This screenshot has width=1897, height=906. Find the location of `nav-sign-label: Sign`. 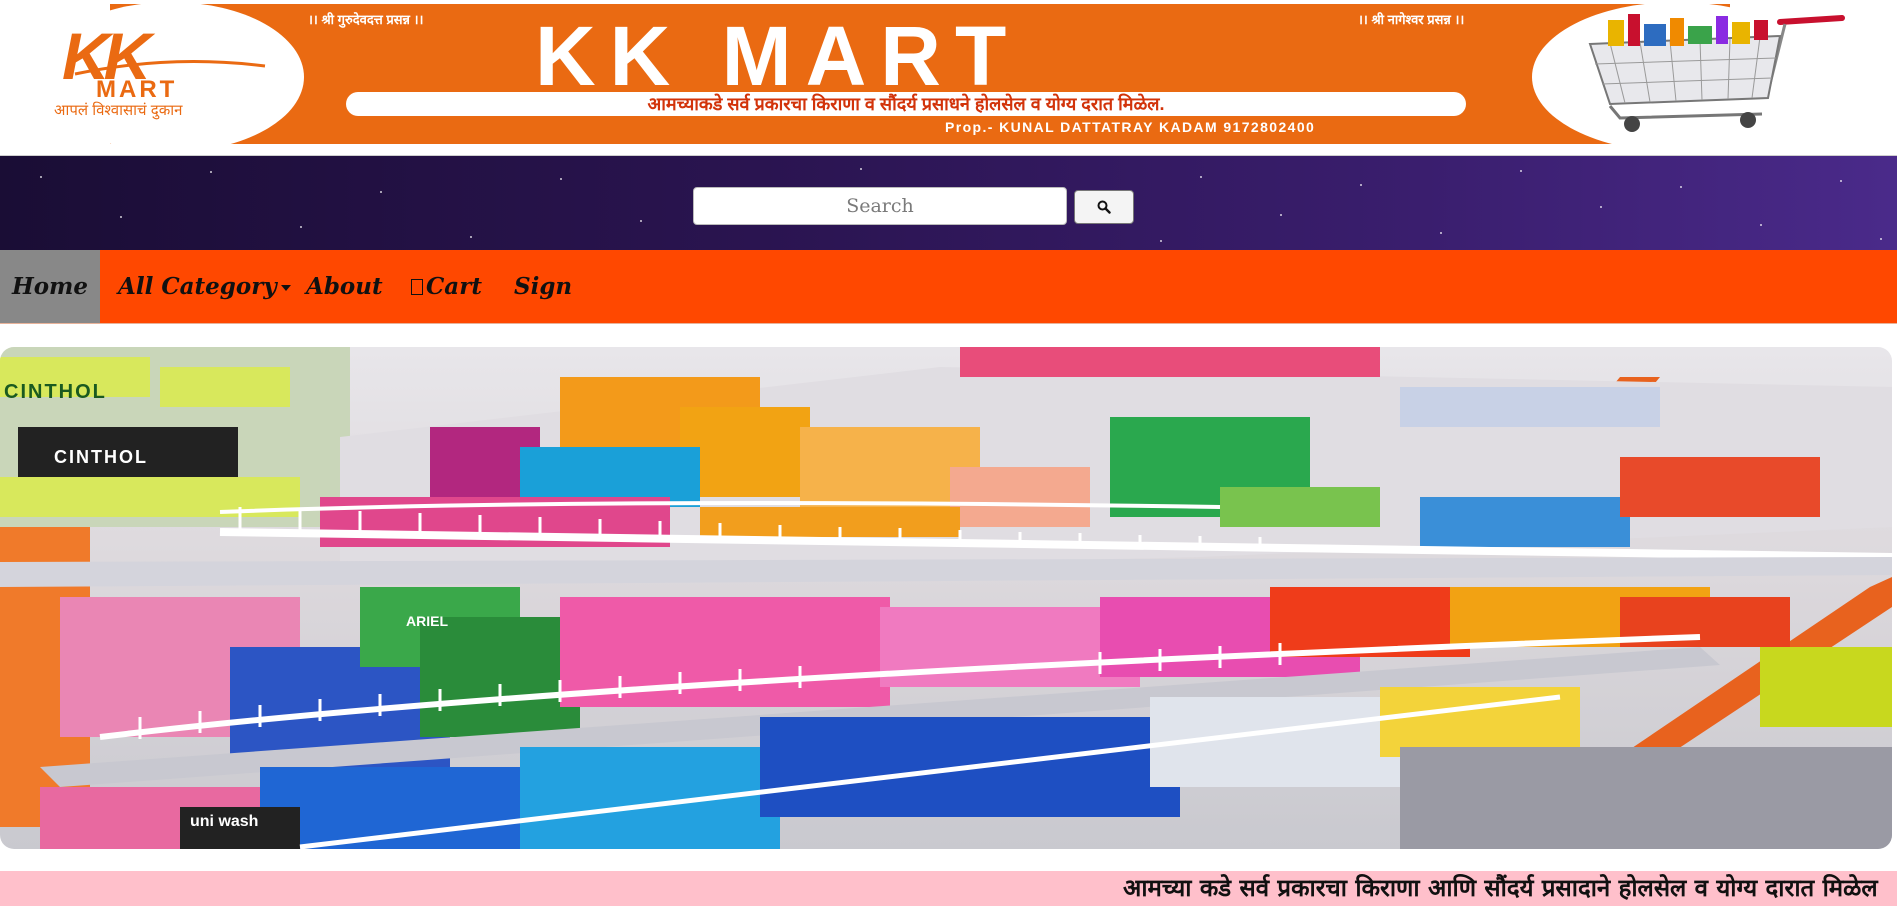

nav-sign-label: Sign is located at coordinates (543, 286).